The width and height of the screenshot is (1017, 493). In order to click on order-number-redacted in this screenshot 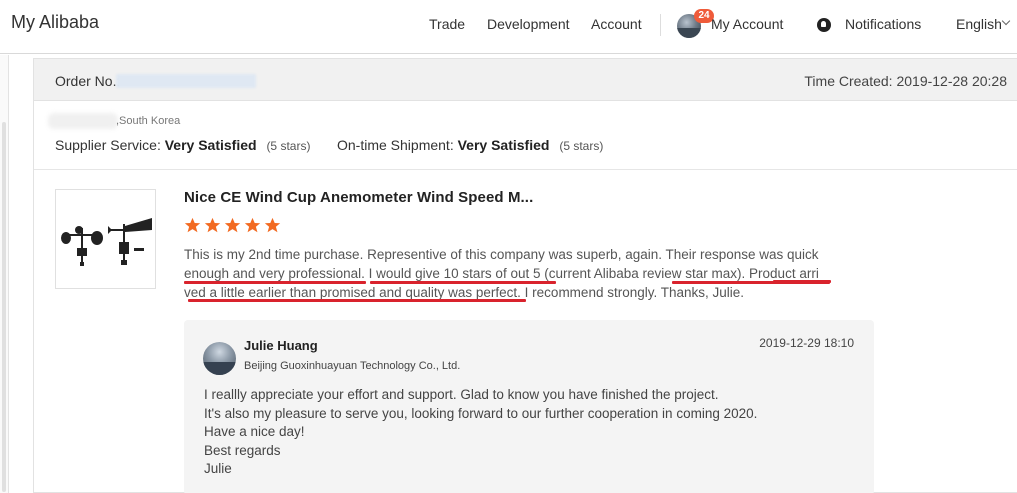, I will do `click(186, 81)`.